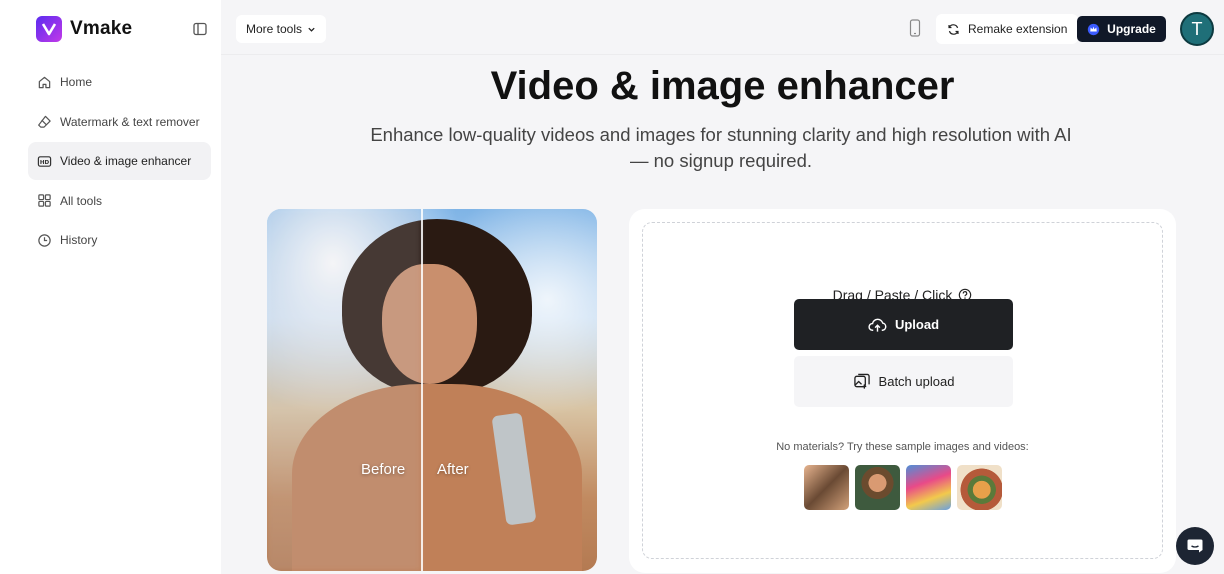 This screenshot has width=1224, height=574. I want to click on sidebar-item-label: History, so click(79, 240).